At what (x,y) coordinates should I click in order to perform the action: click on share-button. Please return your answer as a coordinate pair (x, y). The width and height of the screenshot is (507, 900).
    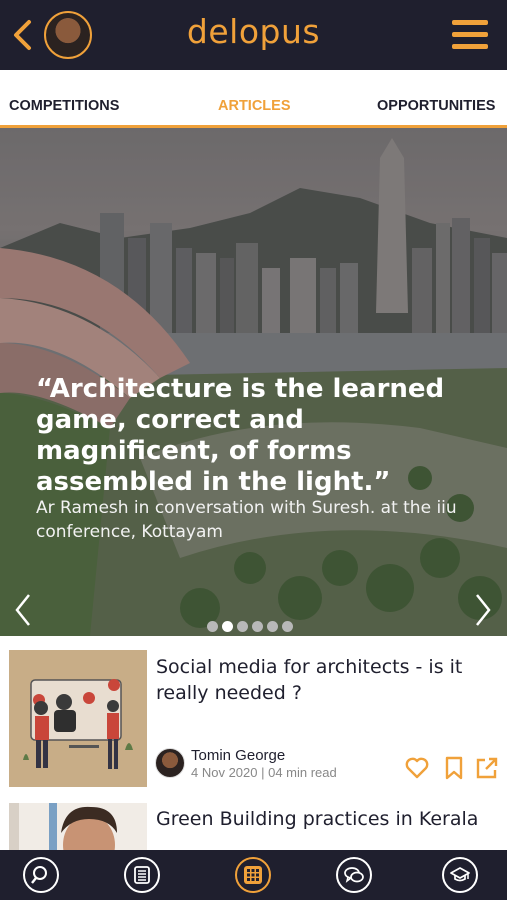
    Looking at the image, I should click on (487, 768).